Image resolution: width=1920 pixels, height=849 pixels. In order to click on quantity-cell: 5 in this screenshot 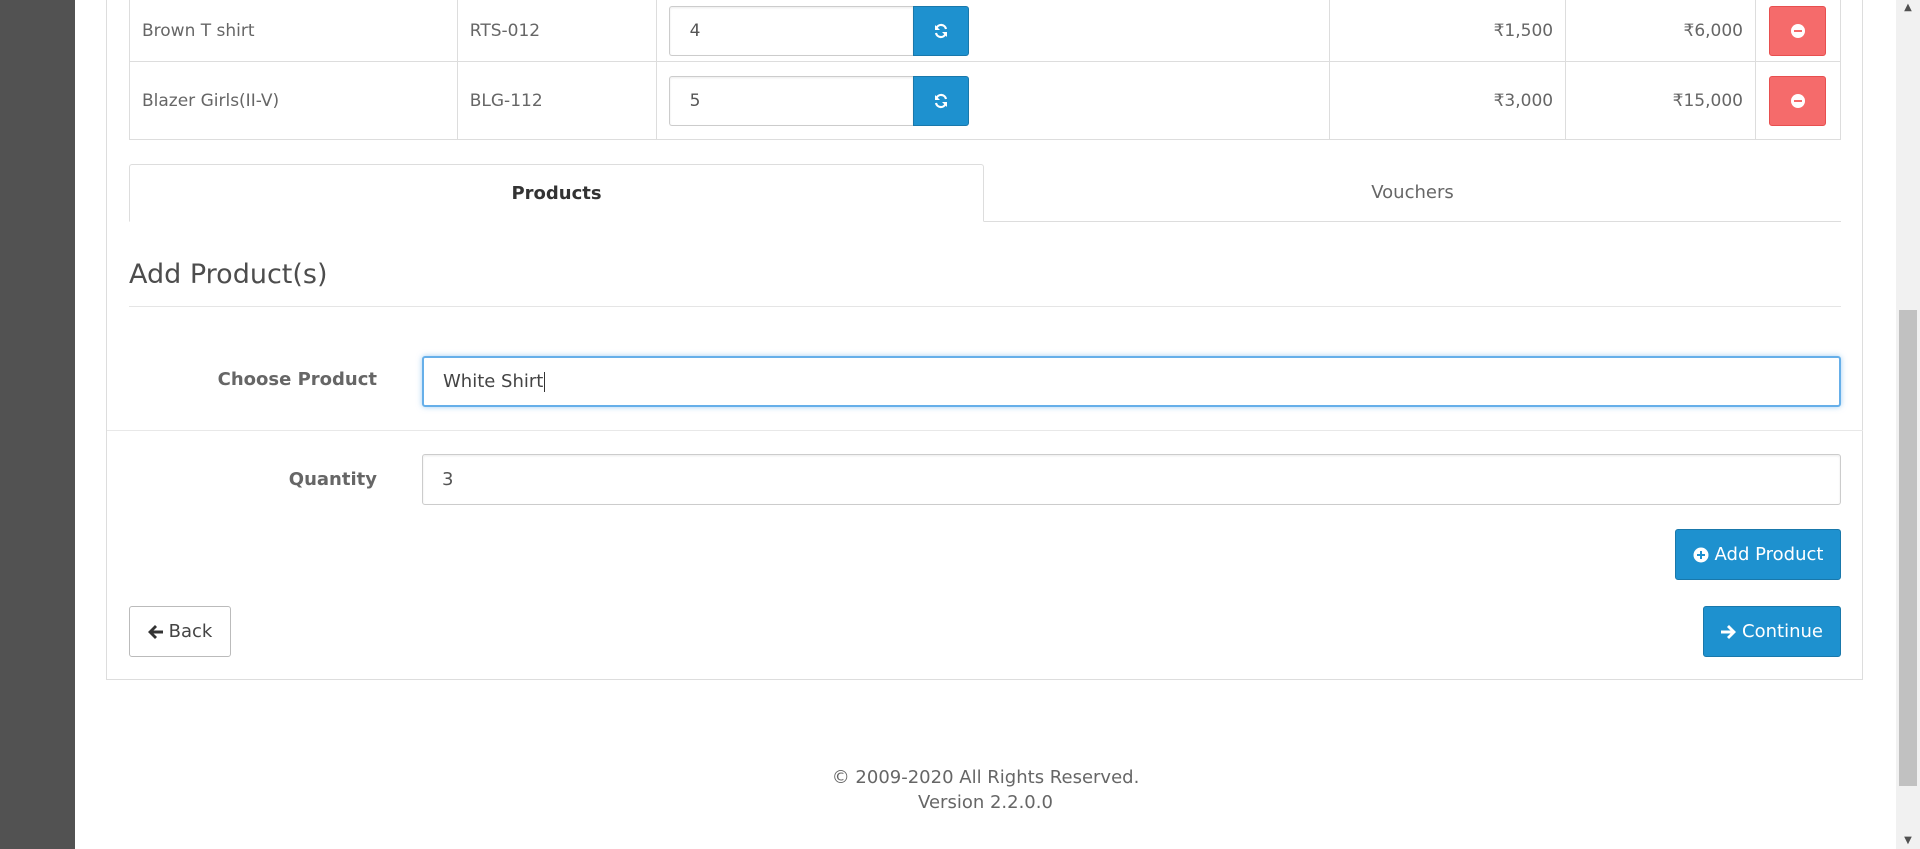, I will do `click(993, 100)`.